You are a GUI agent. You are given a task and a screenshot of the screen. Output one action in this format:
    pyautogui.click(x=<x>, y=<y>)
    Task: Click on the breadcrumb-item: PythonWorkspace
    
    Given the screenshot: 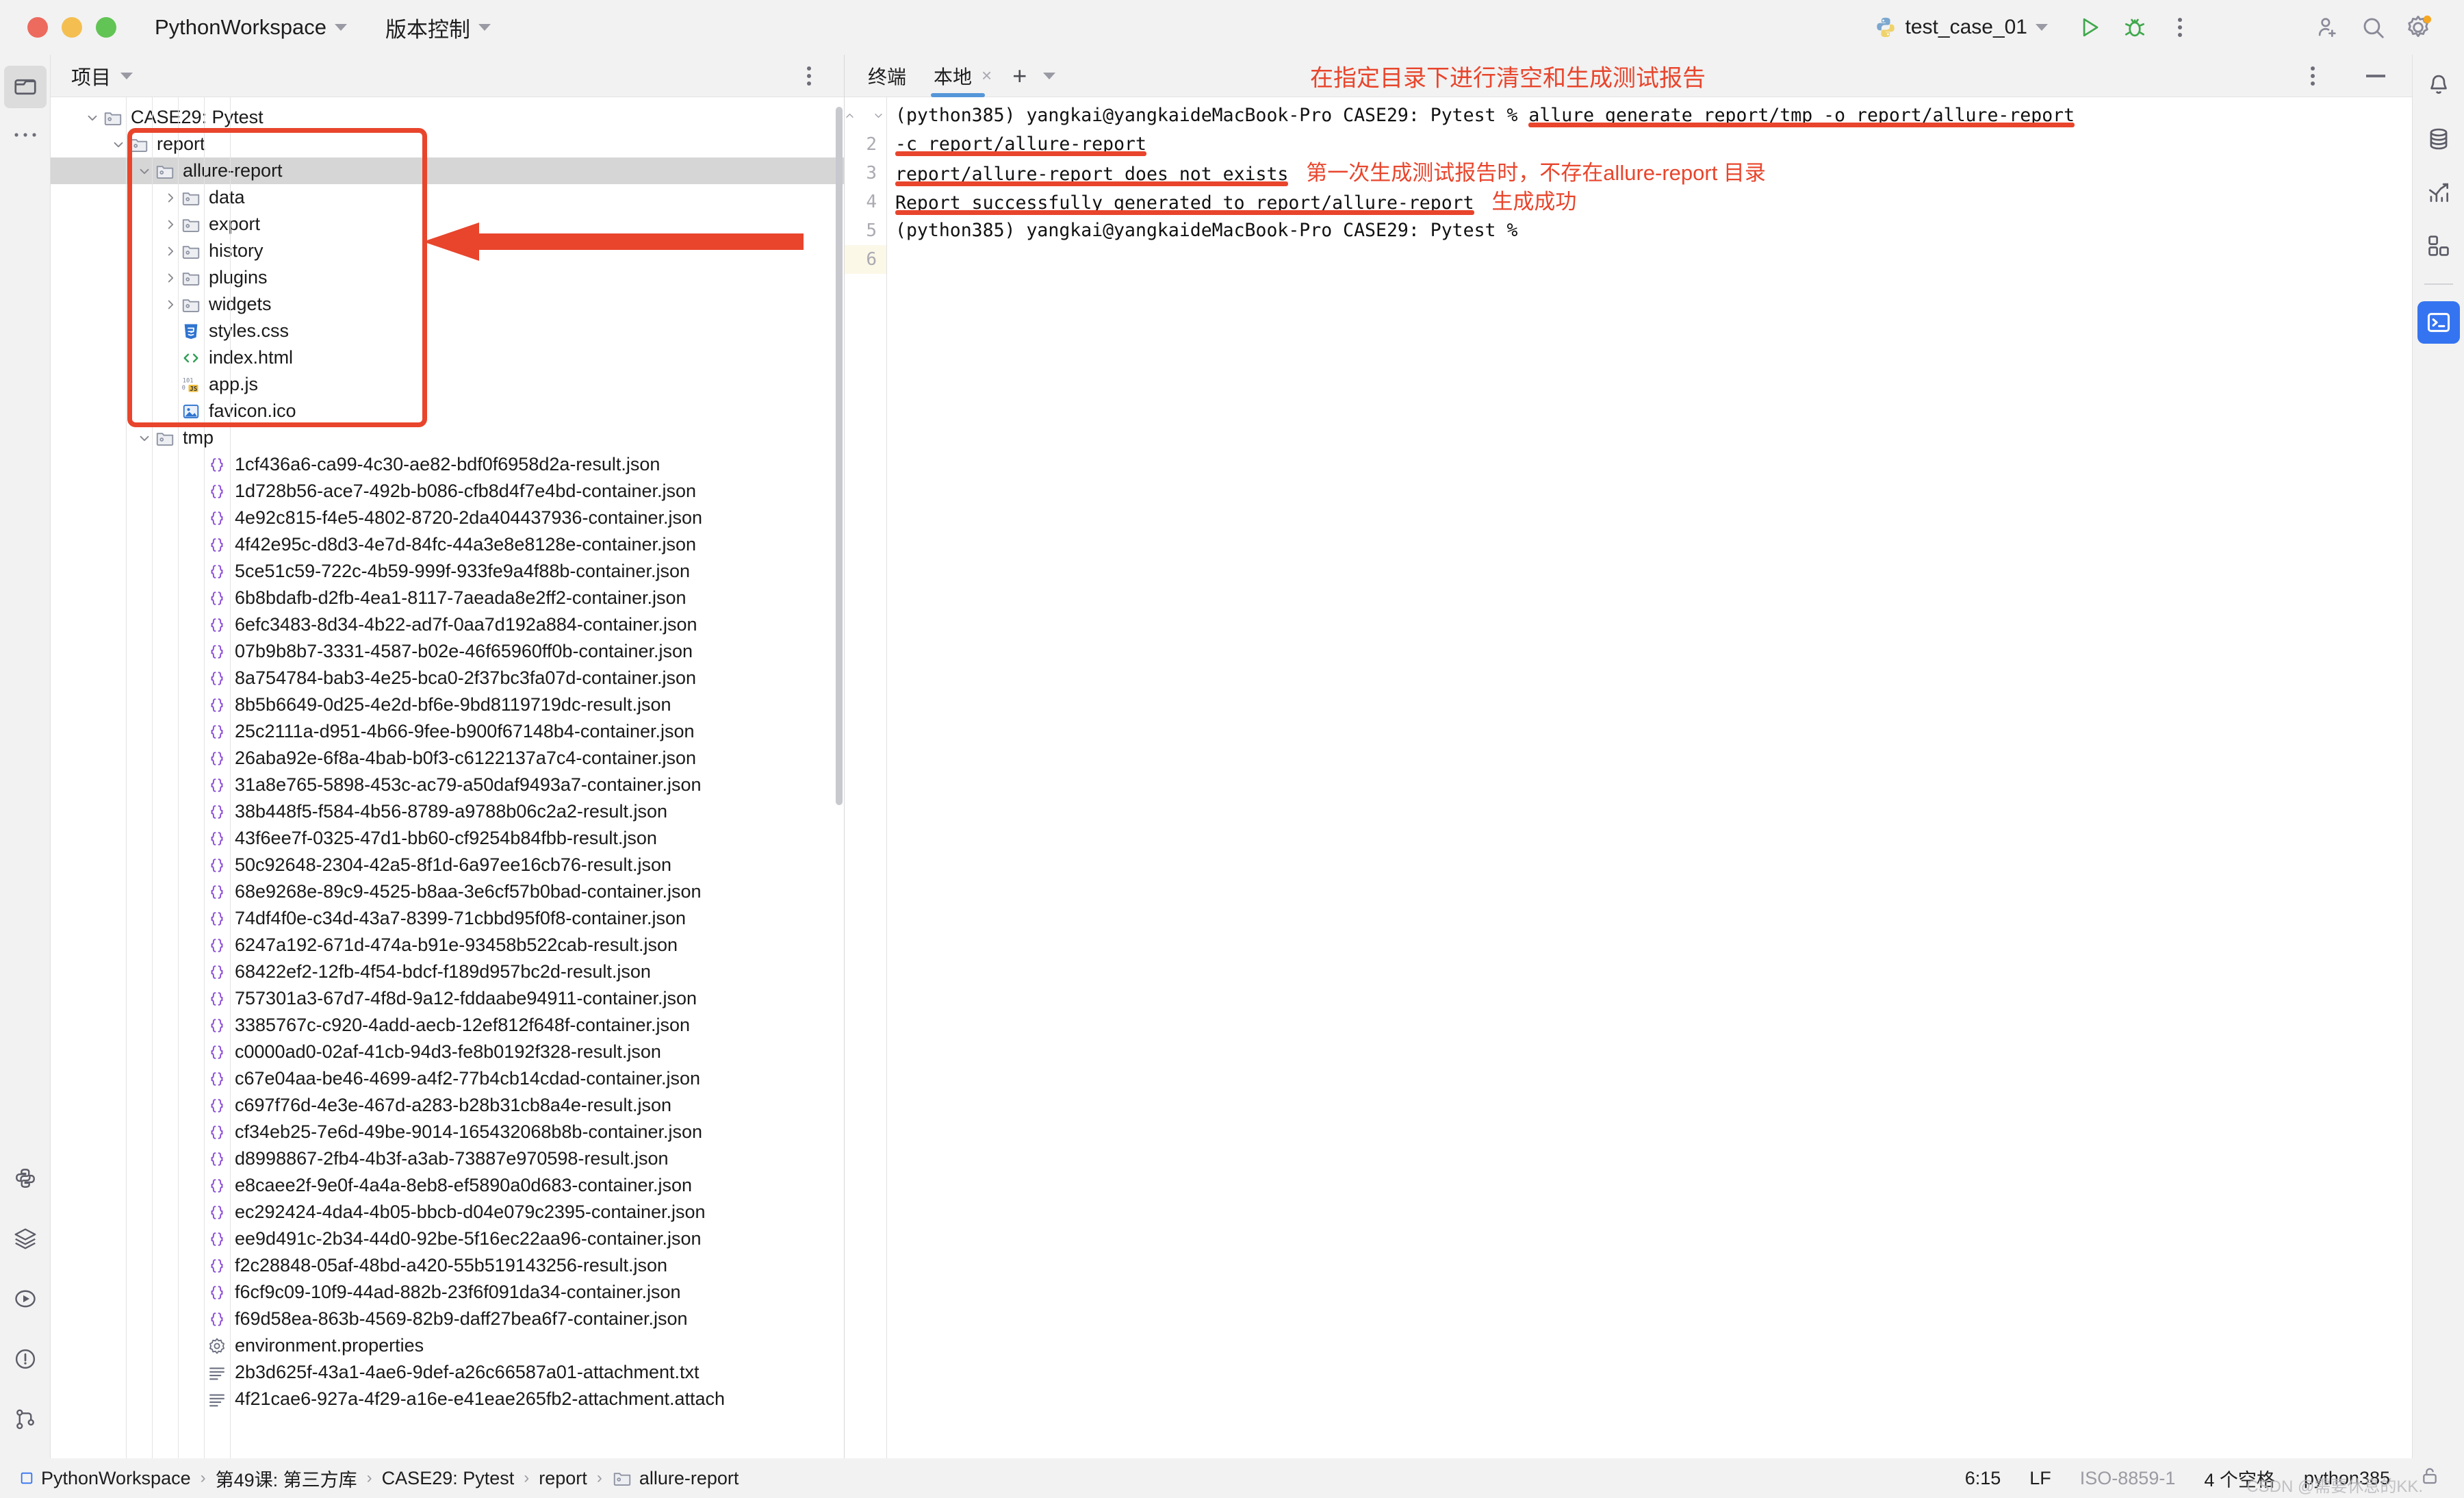 What is the action you would take?
    pyautogui.click(x=105, y=1478)
    